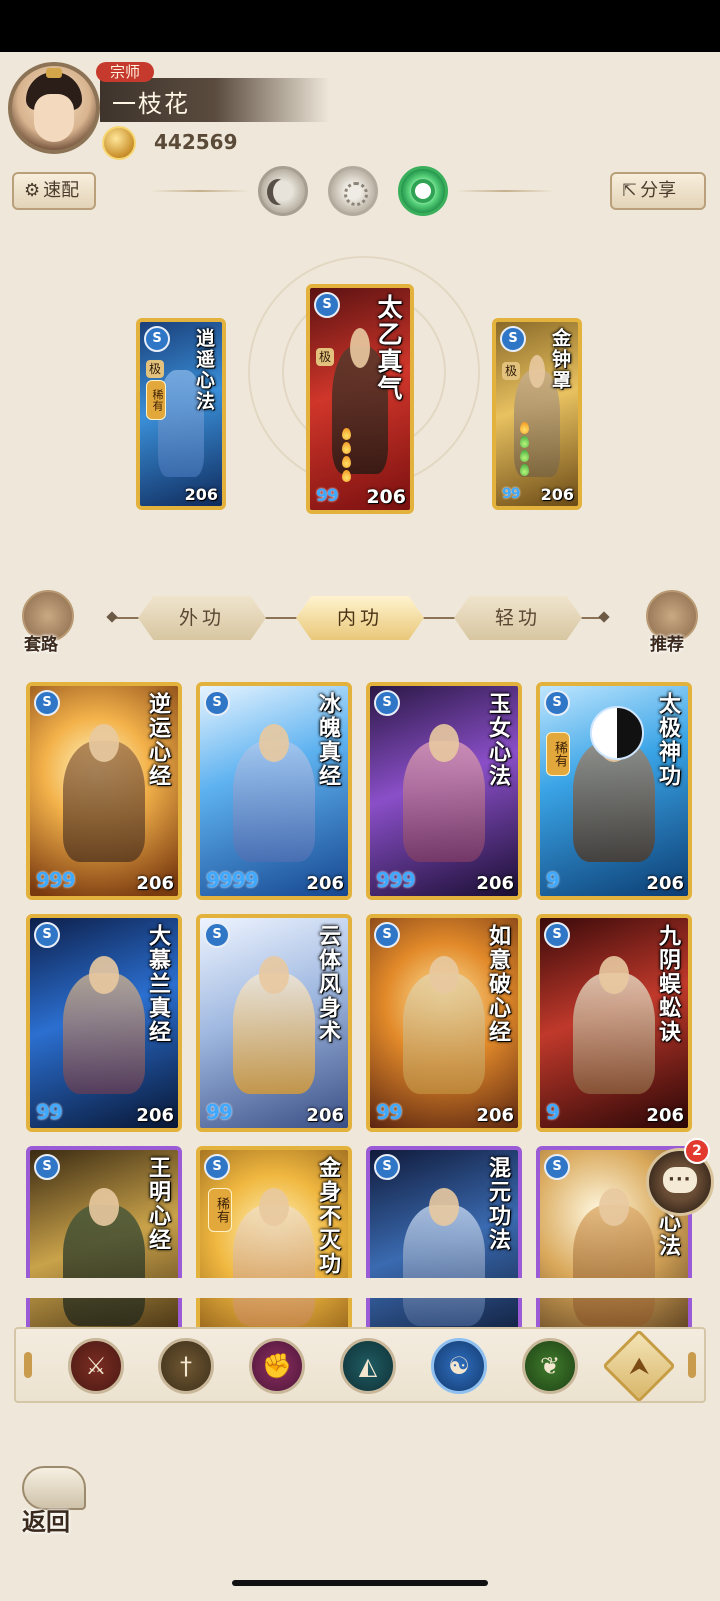 The width and height of the screenshot is (720, 1601). Describe the element at coordinates (360, 399) in the screenshot. I see `equipped-card: S 极 太乙真气 99 206` at that location.